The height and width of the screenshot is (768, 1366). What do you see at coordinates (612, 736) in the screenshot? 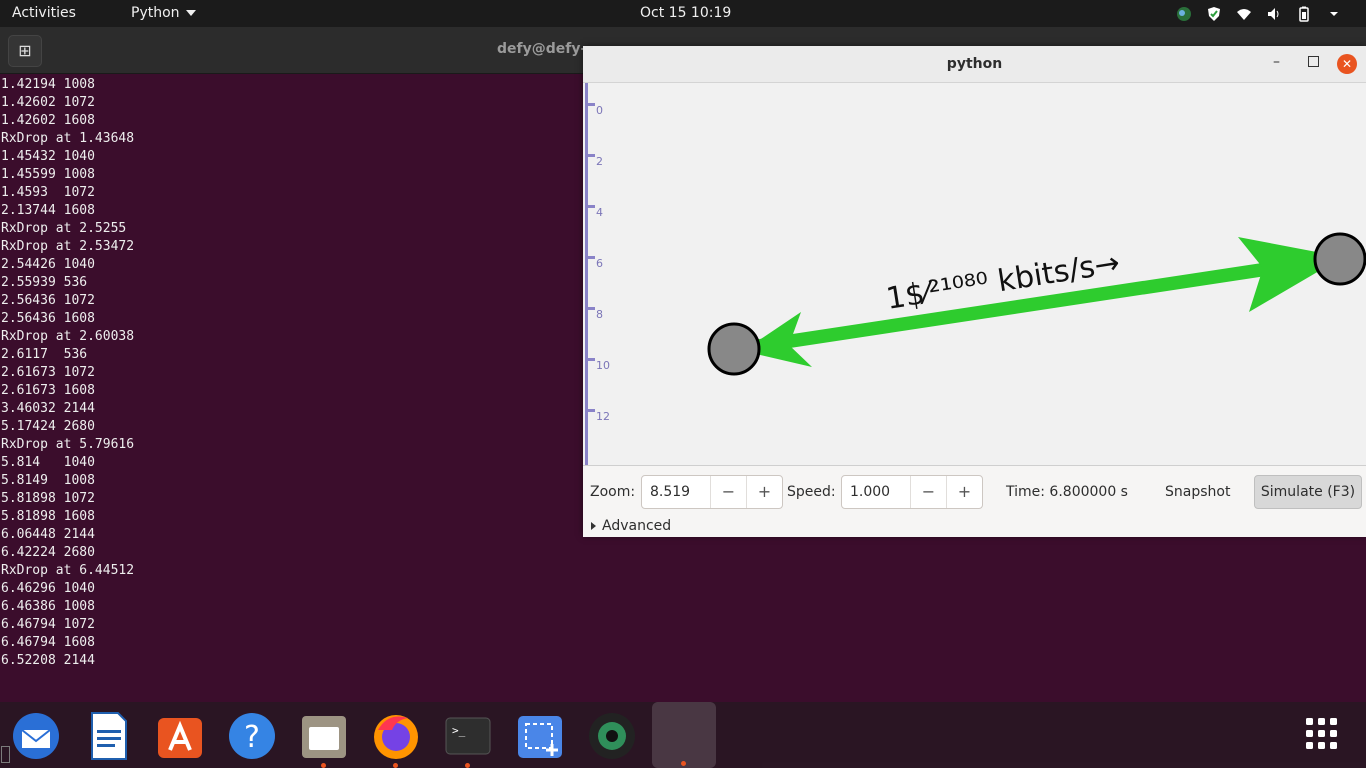
I see `camera-icon` at bounding box center [612, 736].